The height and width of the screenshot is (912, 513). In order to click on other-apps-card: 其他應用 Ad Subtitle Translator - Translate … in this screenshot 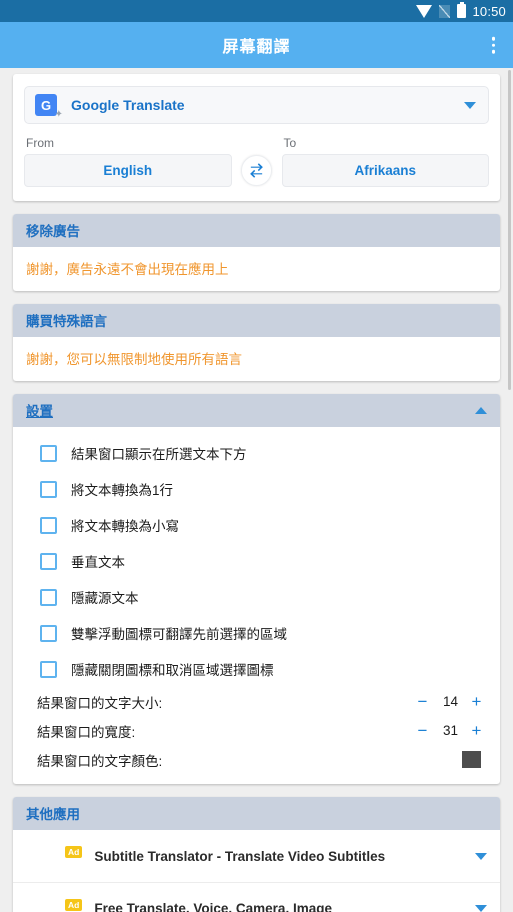, I will do `click(256, 854)`.